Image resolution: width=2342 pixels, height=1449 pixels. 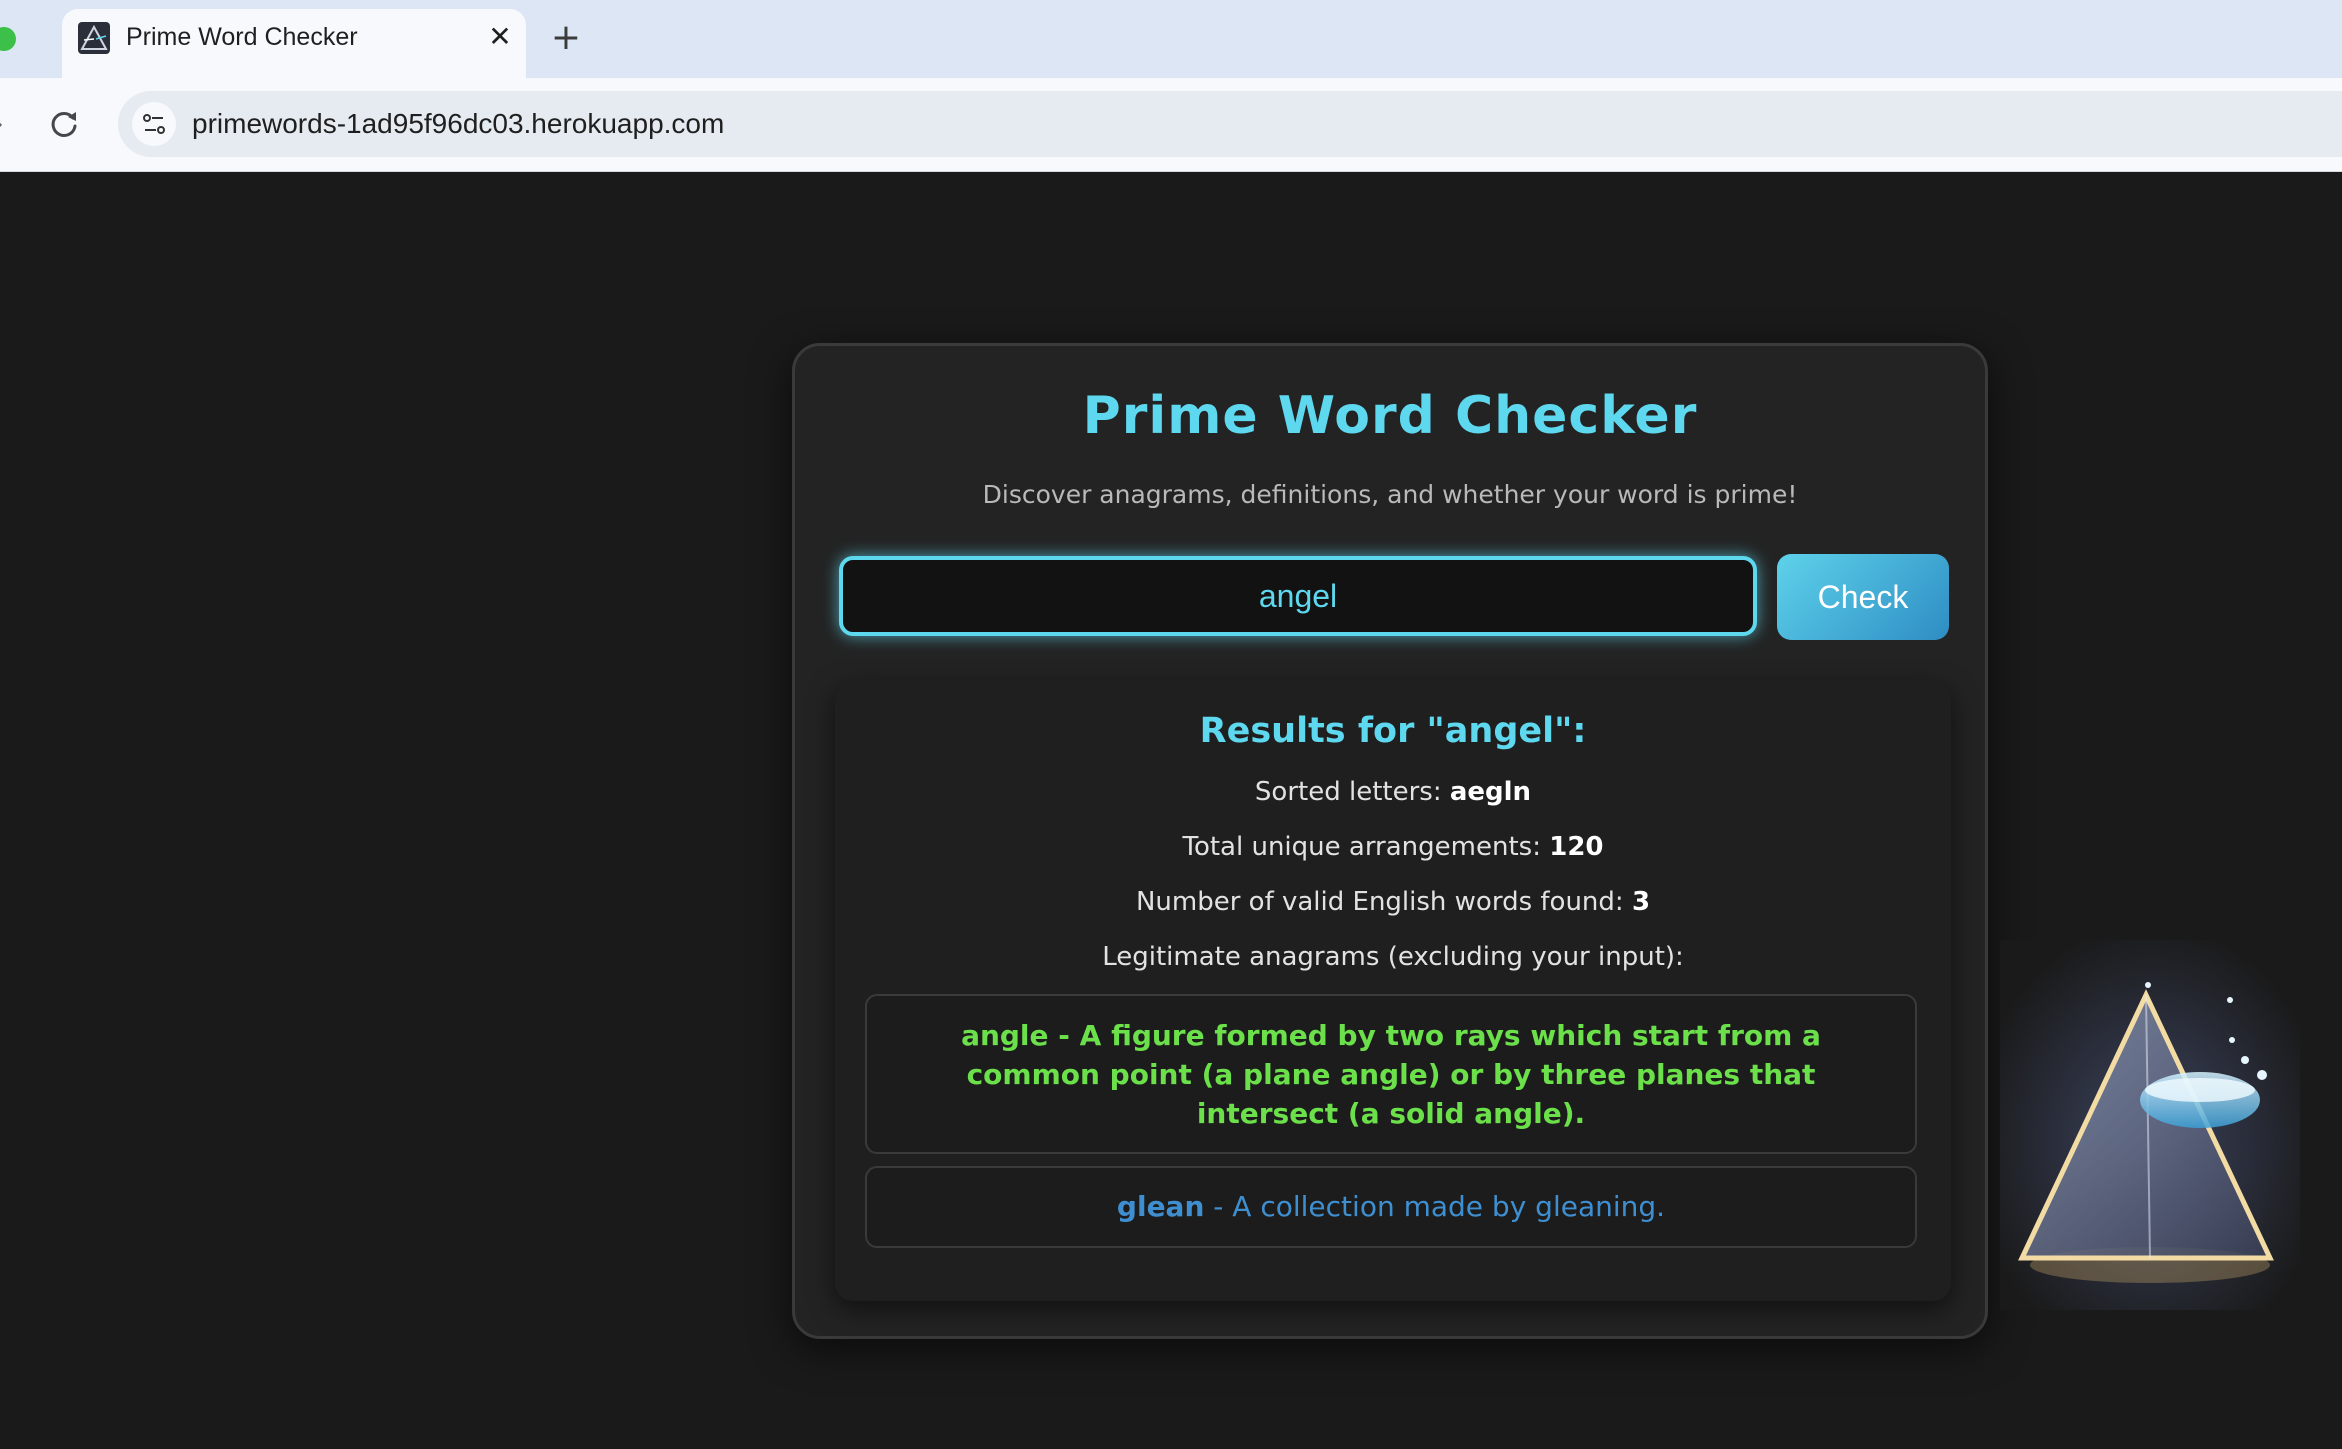 What do you see at coordinates (94, 38) in the screenshot?
I see `prism-favicon-icon` at bounding box center [94, 38].